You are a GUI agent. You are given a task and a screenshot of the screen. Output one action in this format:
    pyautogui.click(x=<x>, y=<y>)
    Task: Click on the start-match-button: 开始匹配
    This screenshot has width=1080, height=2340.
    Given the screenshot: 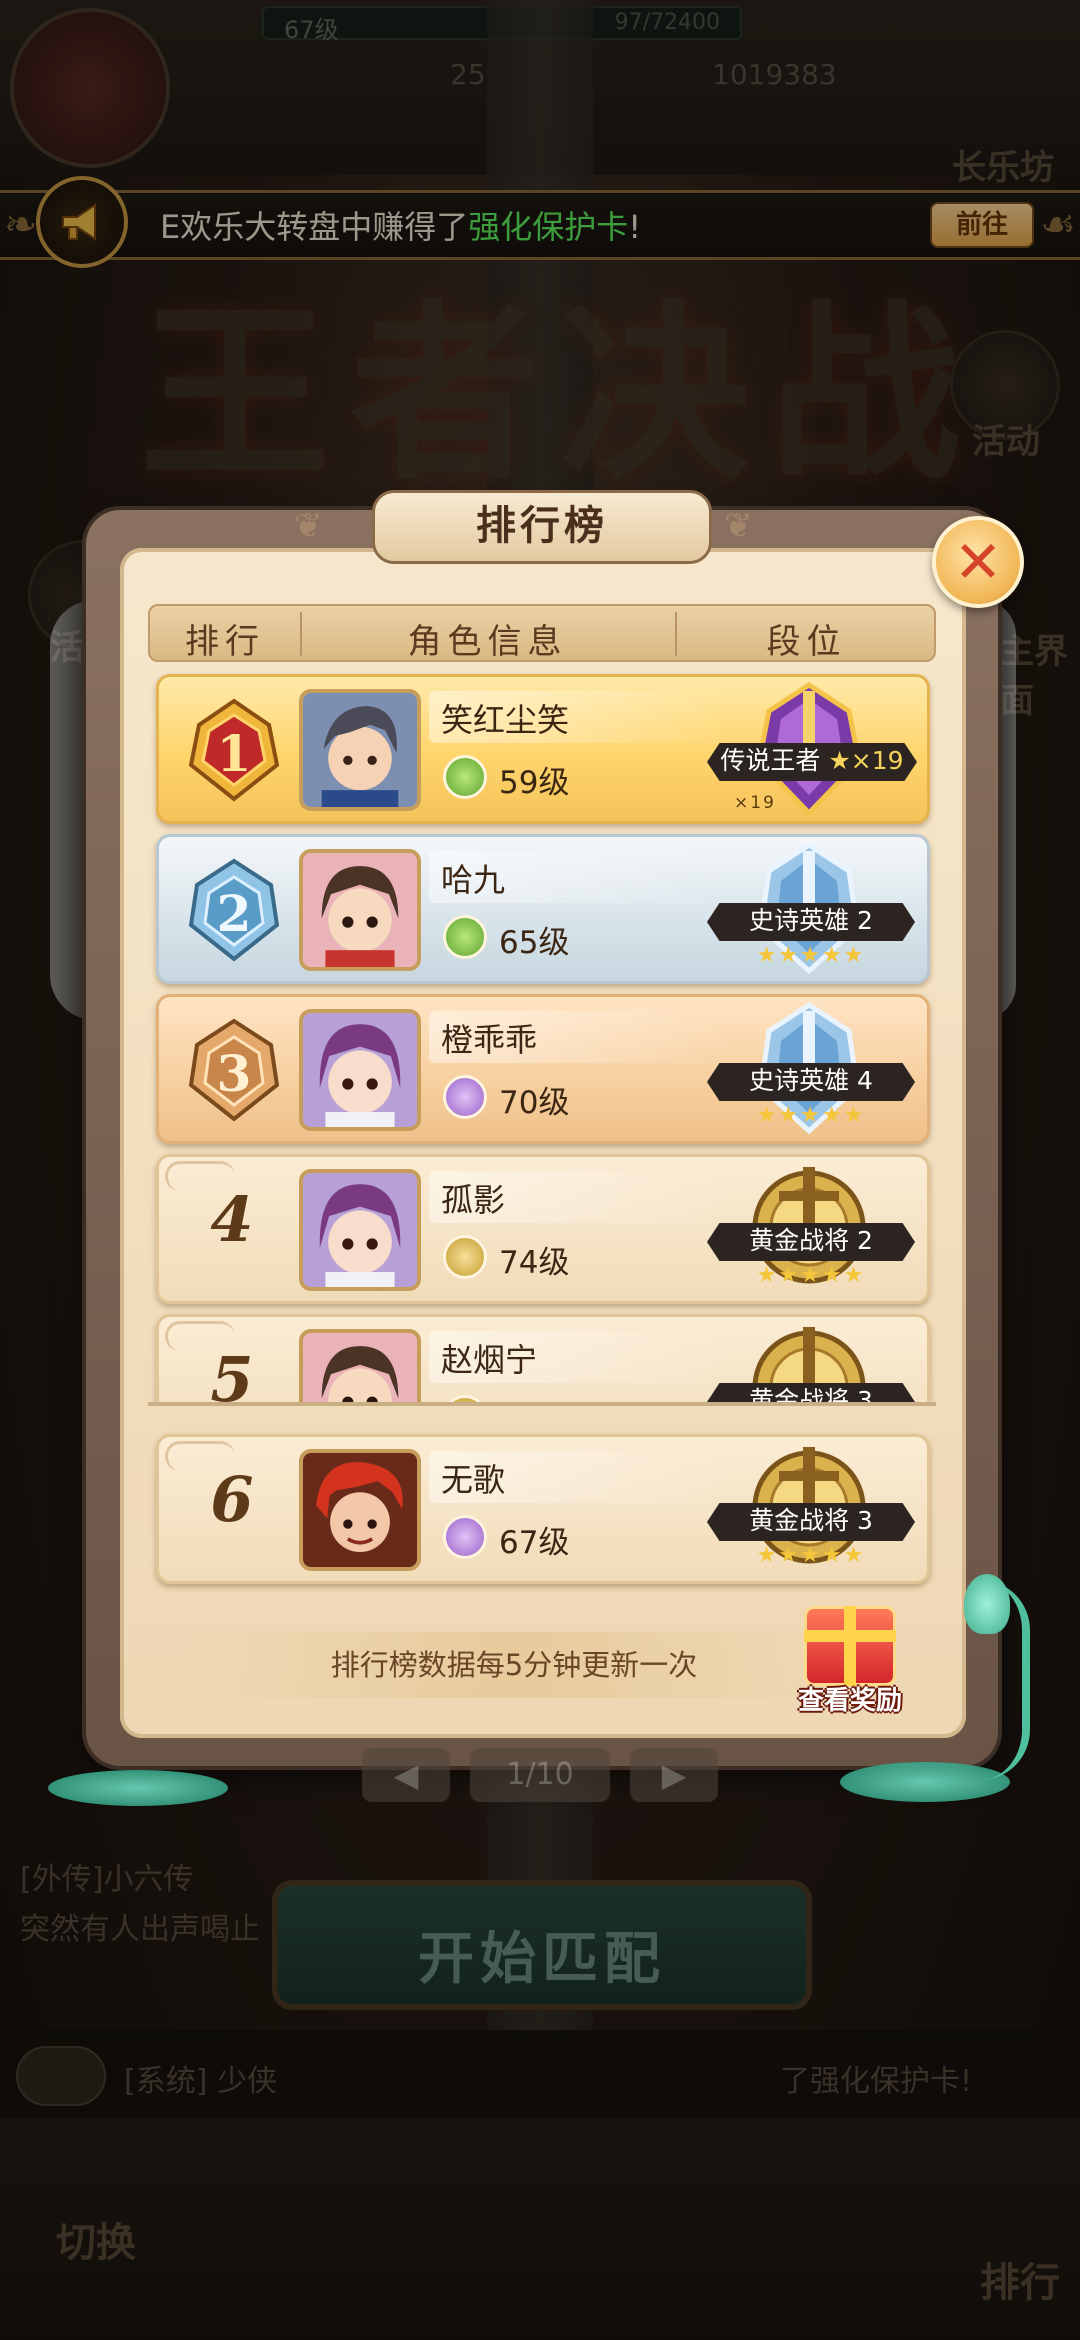 What is the action you would take?
    pyautogui.click(x=542, y=1945)
    